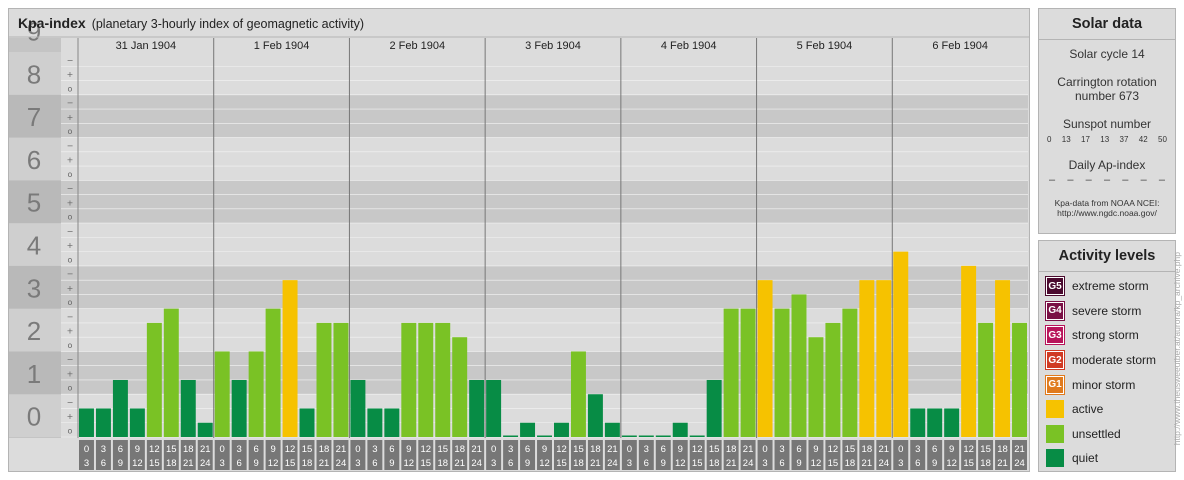 The height and width of the screenshot is (480, 1184). I want to click on level-swatch, so click(1055, 409).